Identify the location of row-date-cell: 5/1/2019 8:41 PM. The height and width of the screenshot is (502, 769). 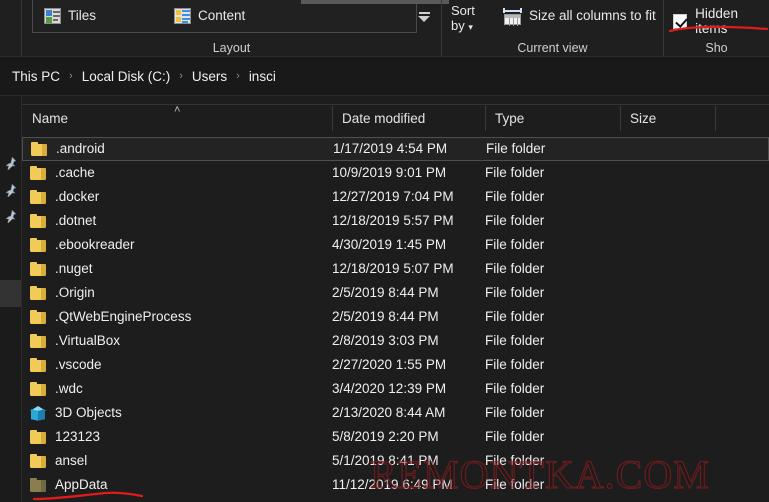
(385, 461).